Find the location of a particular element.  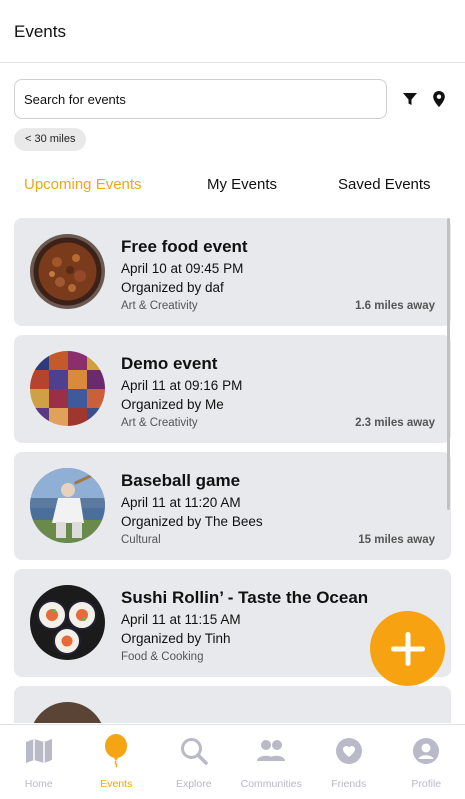

user-icon is located at coordinates (426, 751).